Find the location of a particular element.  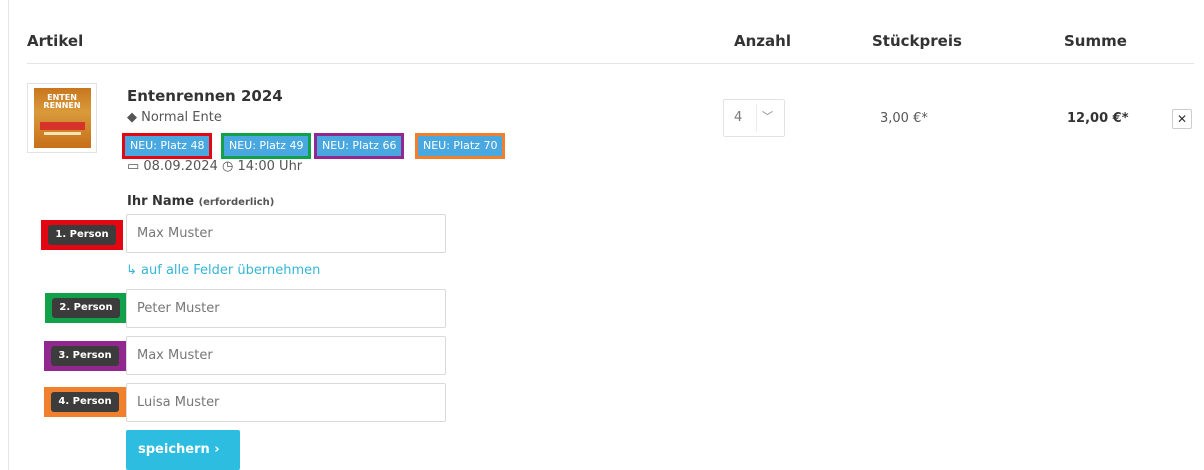

person-2-name-input is located at coordinates (286, 308).